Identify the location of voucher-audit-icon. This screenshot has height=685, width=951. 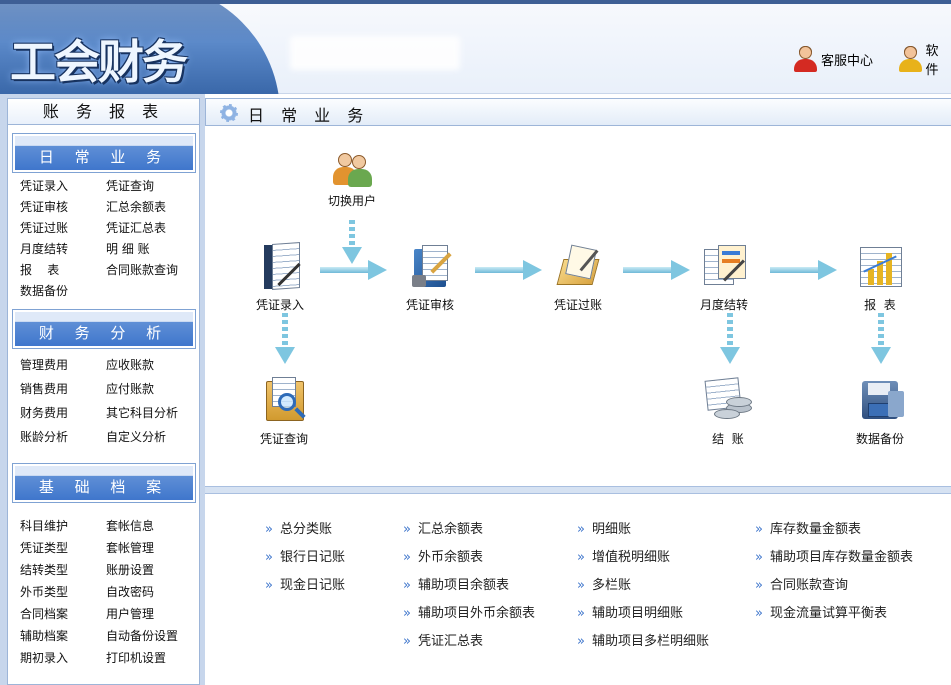
(430, 268).